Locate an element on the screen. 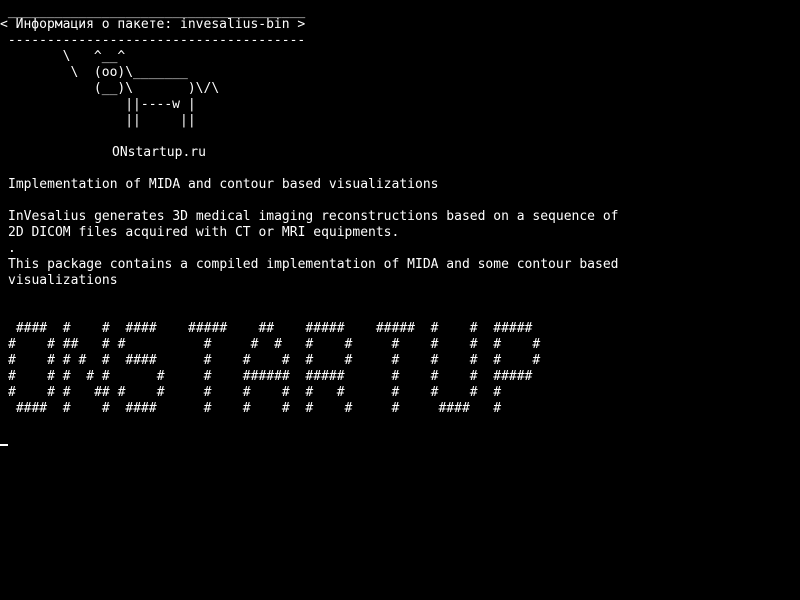  cowsay-title: < Информация о пакете: invesalius-bin > is located at coordinates (153, 24).